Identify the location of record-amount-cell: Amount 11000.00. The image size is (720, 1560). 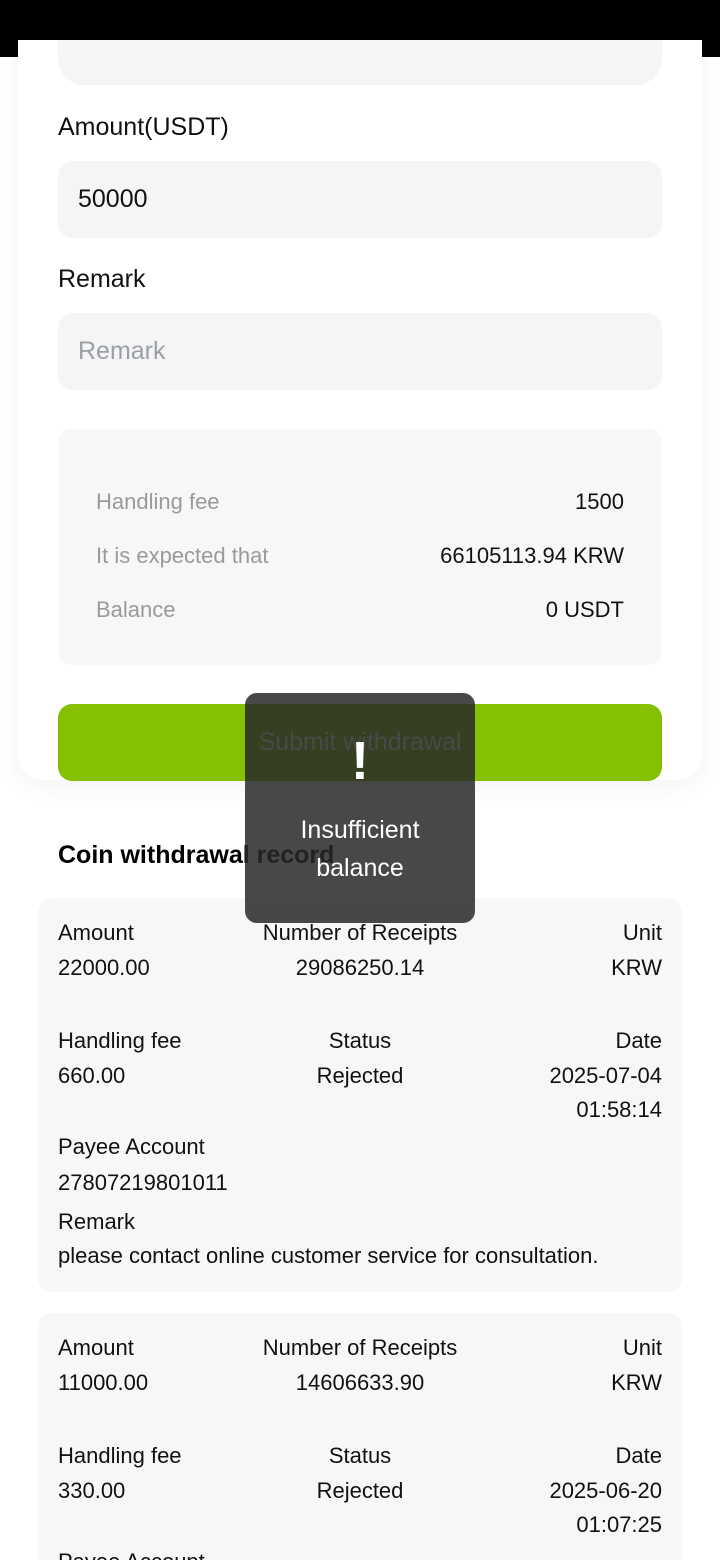
(158, 1365).